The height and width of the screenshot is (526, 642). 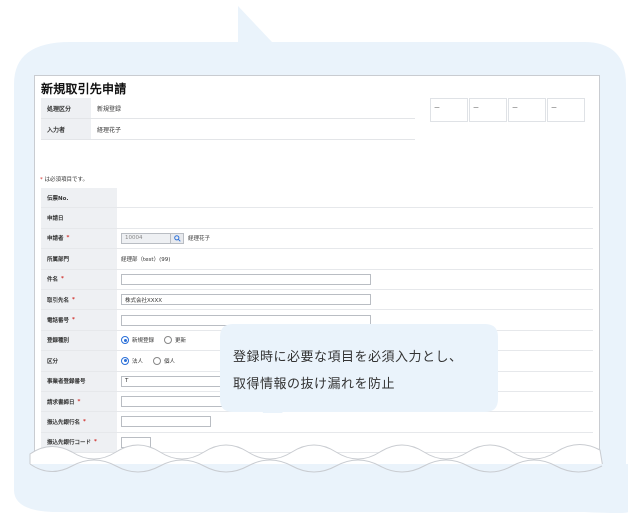 I want to click on department-value: 経理部（test）(99), so click(x=146, y=259).